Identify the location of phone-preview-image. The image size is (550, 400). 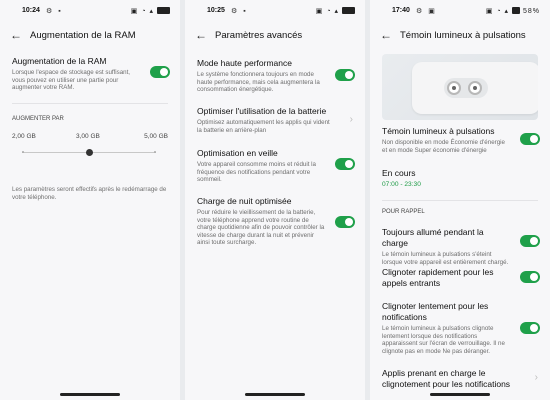
(460, 87).